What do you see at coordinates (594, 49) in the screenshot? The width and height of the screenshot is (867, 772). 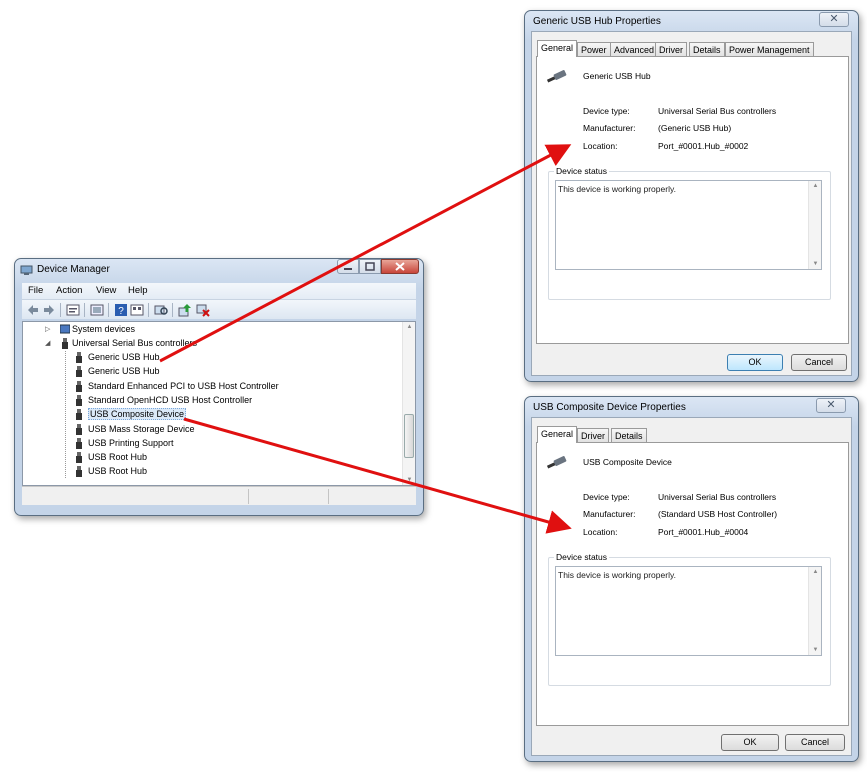 I see `tab-power: Power` at bounding box center [594, 49].